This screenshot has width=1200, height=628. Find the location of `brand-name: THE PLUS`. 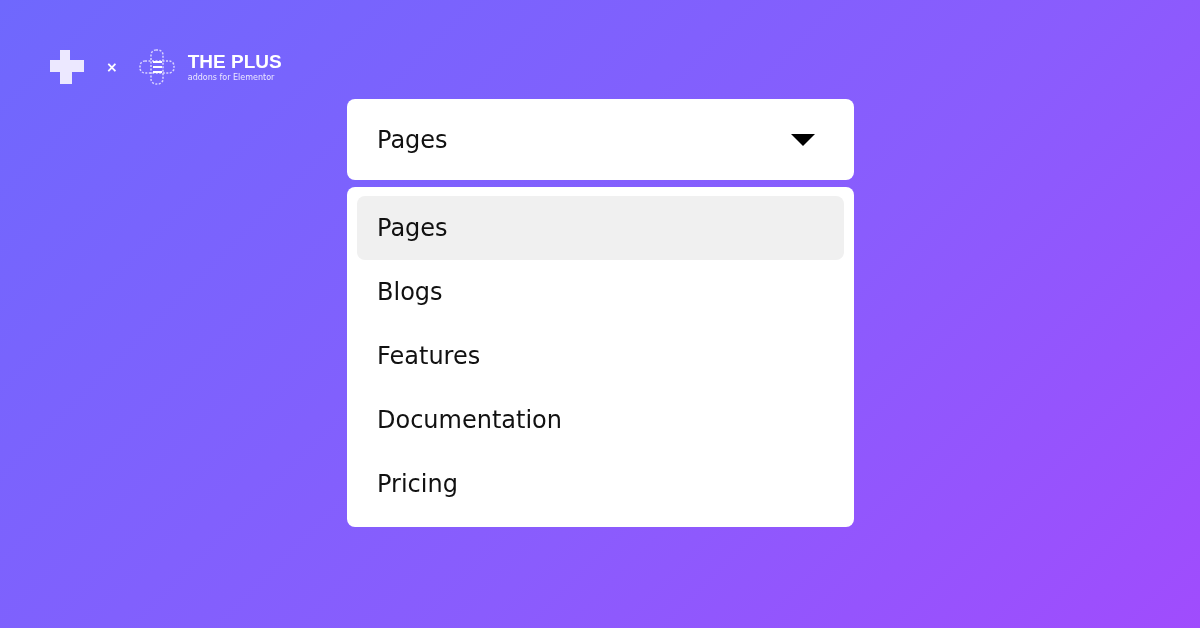

brand-name: THE PLUS is located at coordinates (234, 61).